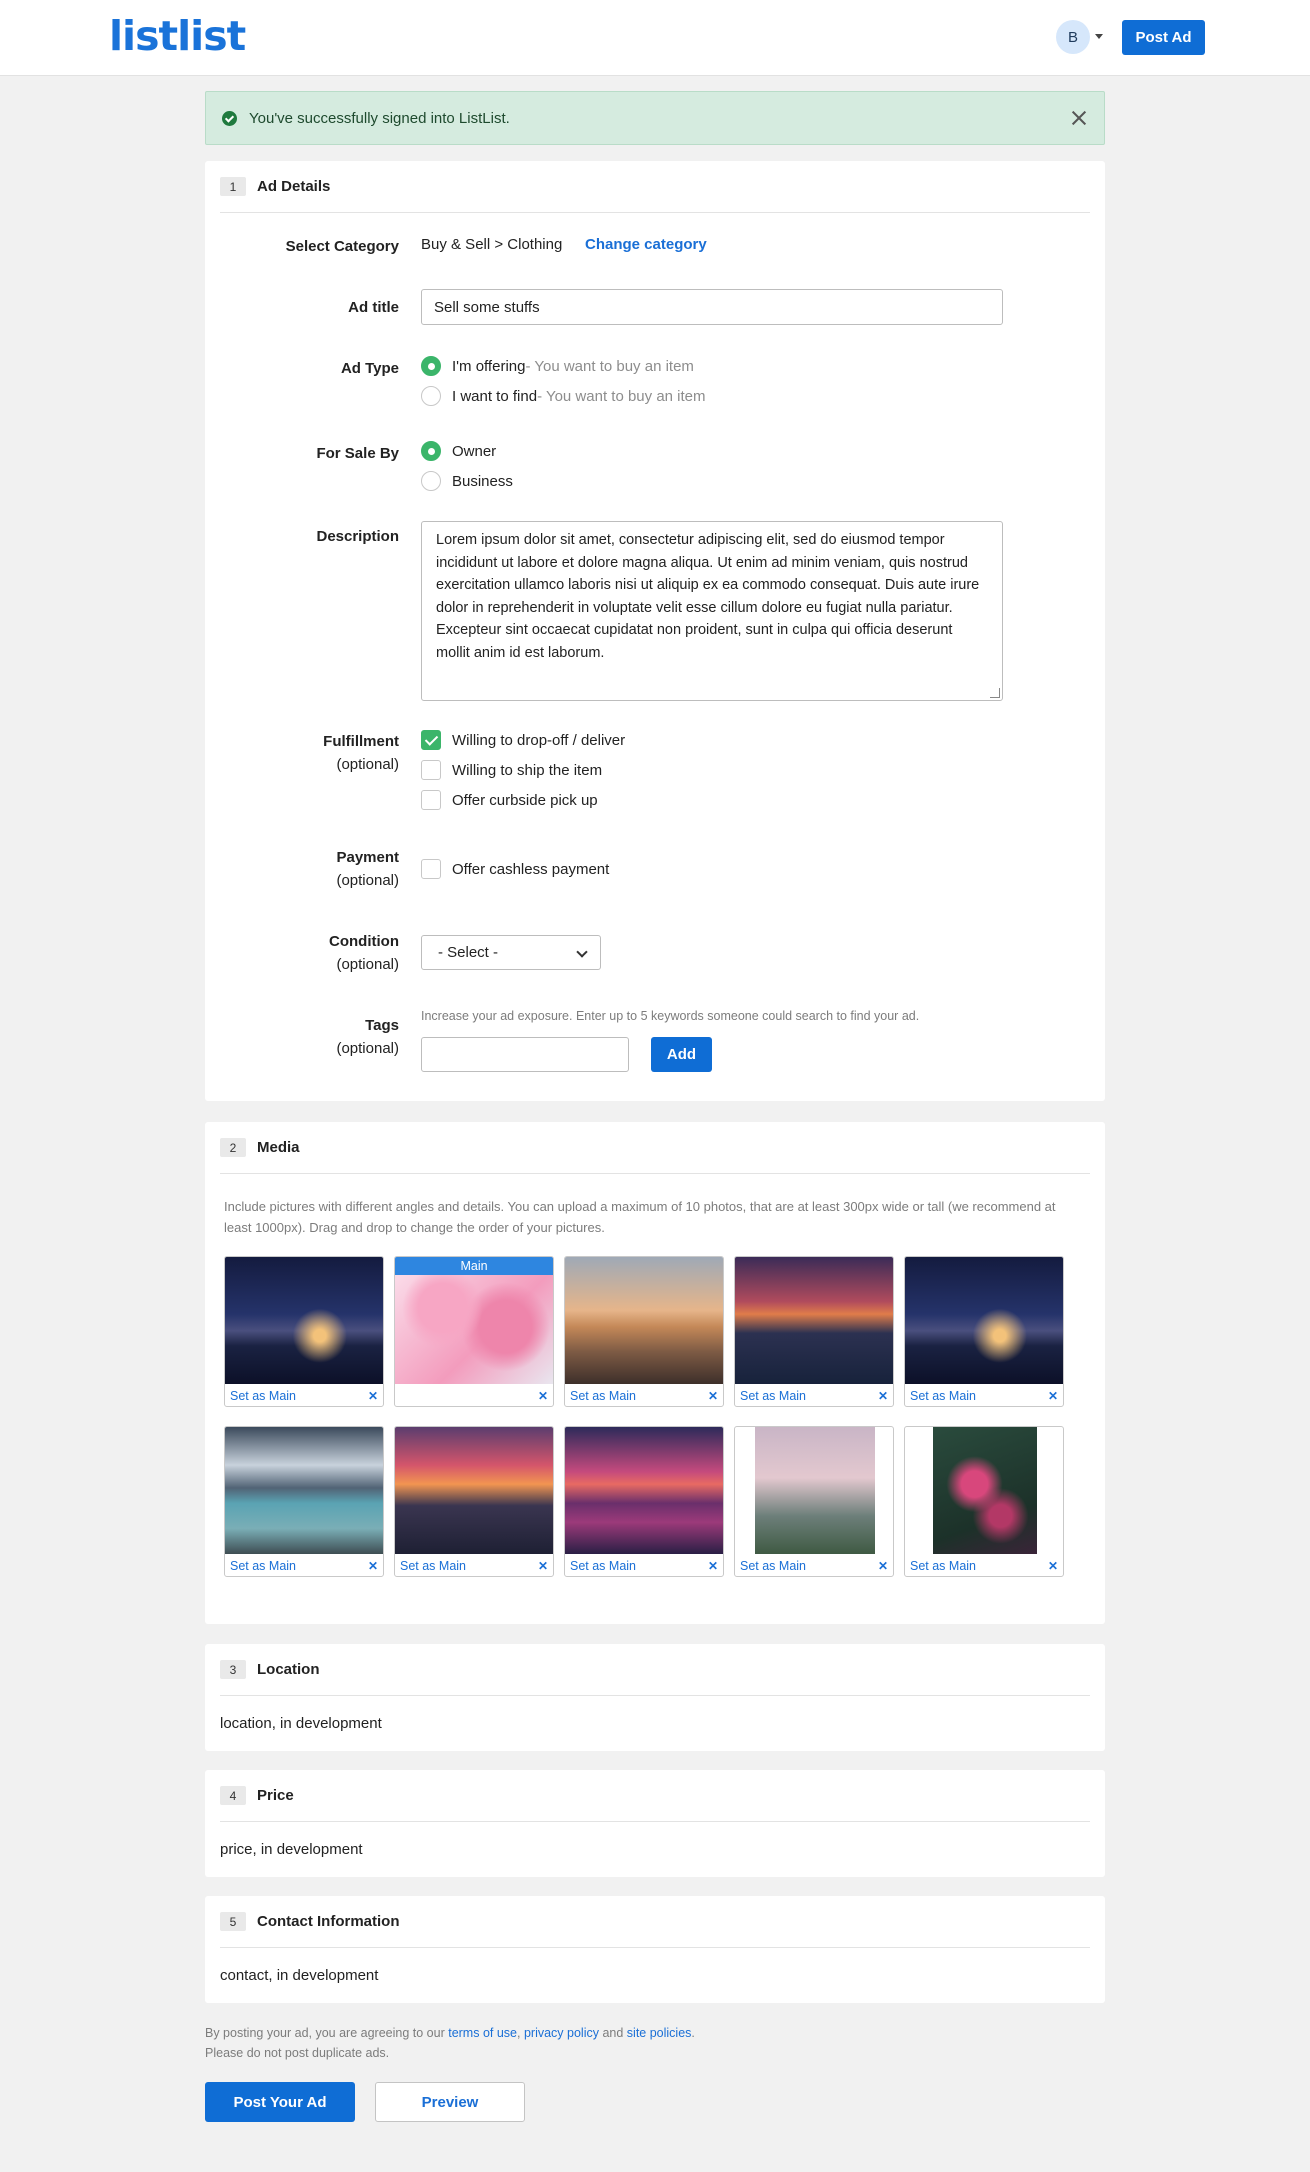  What do you see at coordinates (561, 2033) in the screenshot?
I see `privacy-policy-link: privacy policy` at bounding box center [561, 2033].